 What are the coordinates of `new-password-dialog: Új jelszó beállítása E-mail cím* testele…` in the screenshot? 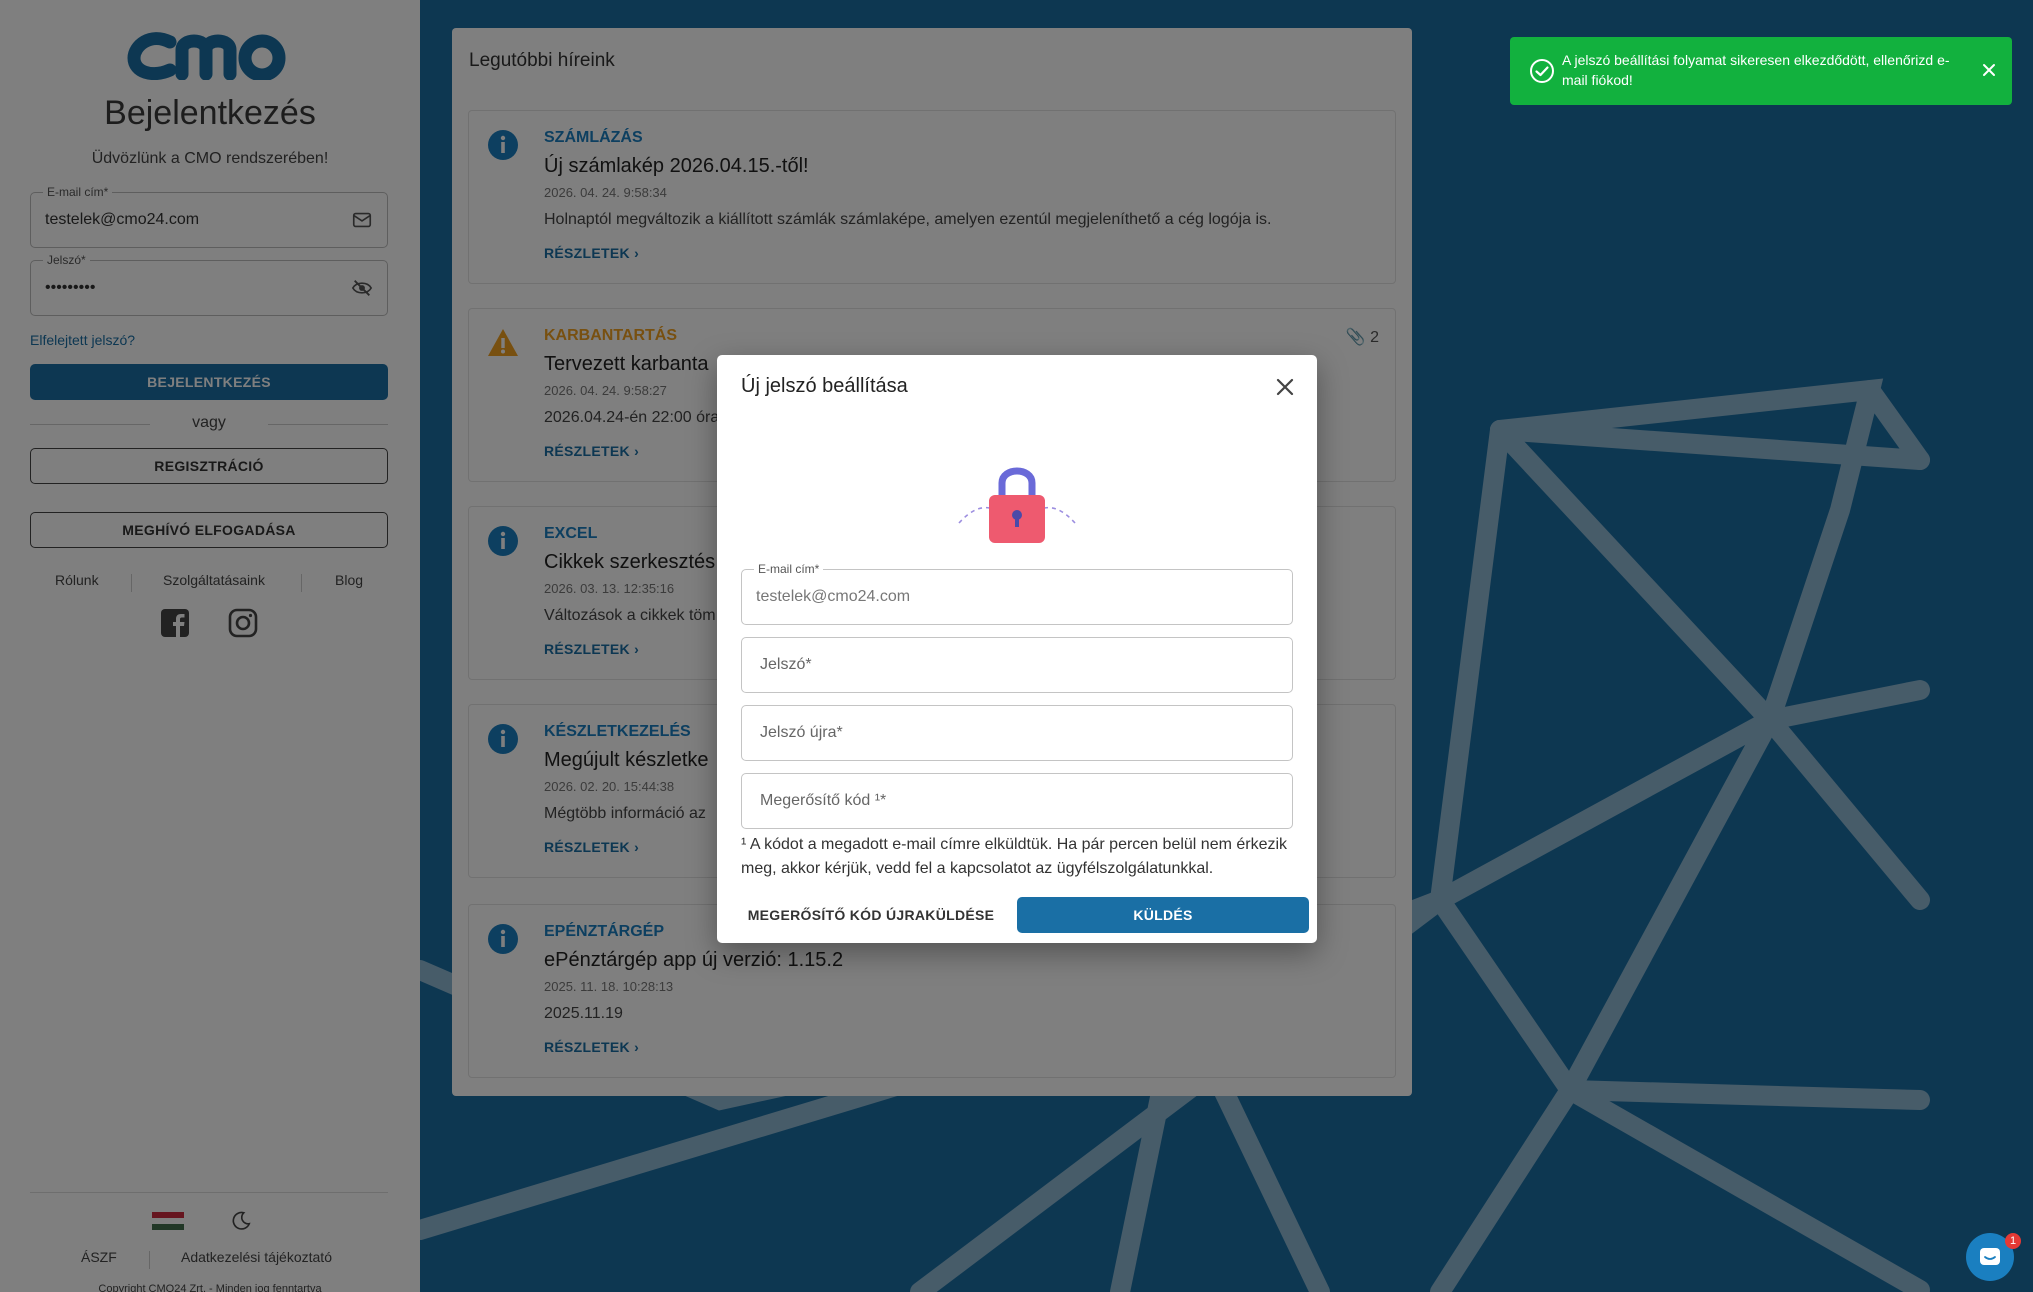 It's located at (1017, 649).